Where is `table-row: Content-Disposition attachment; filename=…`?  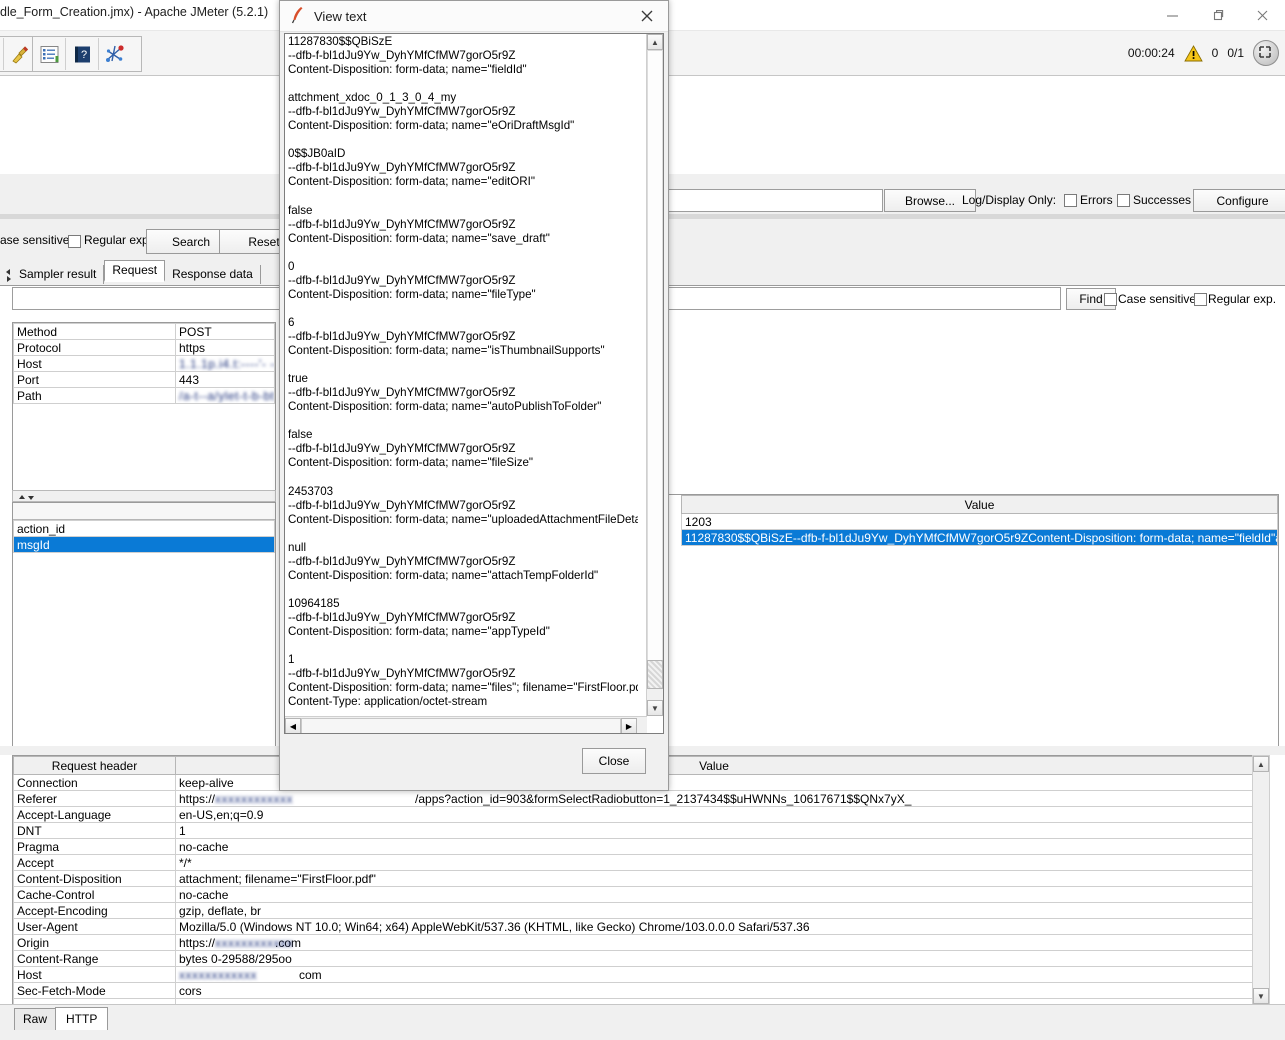
table-row: Content-Disposition attachment; filename=… is located at coordinates (633, 878).